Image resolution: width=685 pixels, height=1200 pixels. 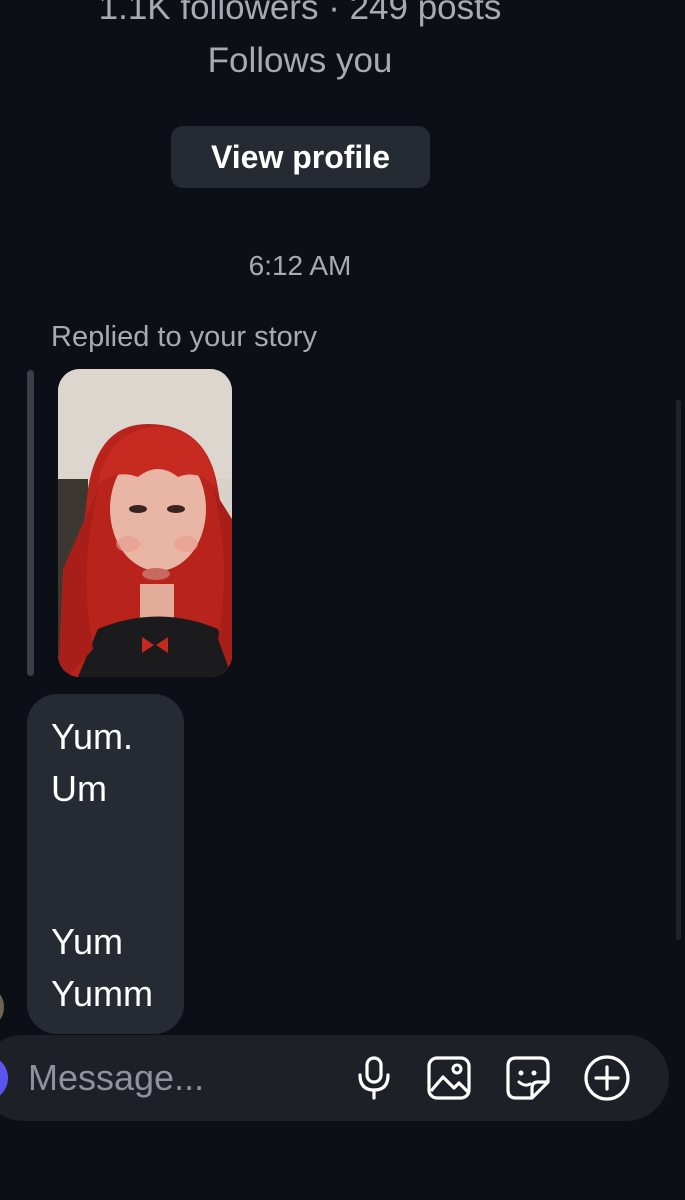 I want to click on message-line: Yum, so click(x=87, y=941).